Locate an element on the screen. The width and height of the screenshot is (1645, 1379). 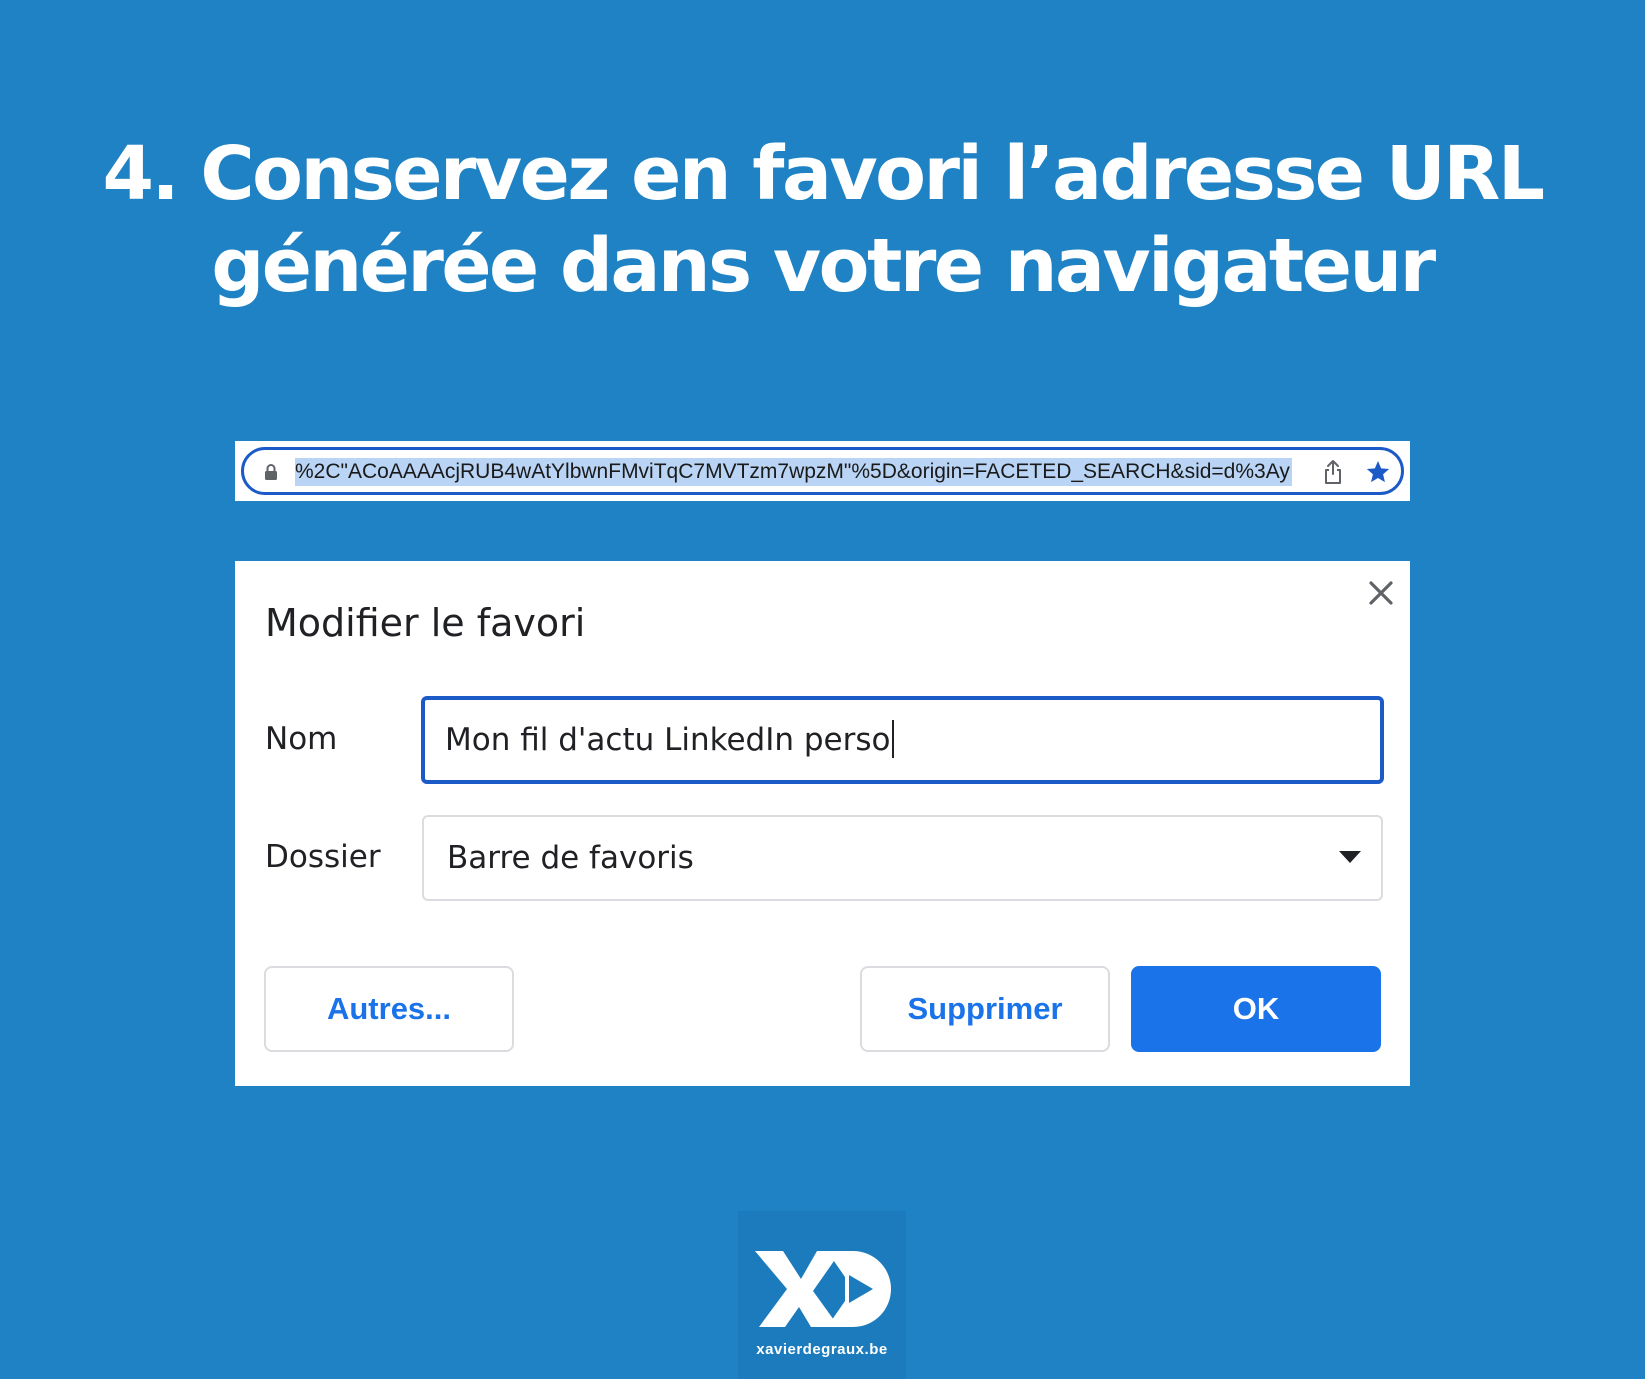
dialog-title: Modifier le favori is located at coordinates (425, 623).